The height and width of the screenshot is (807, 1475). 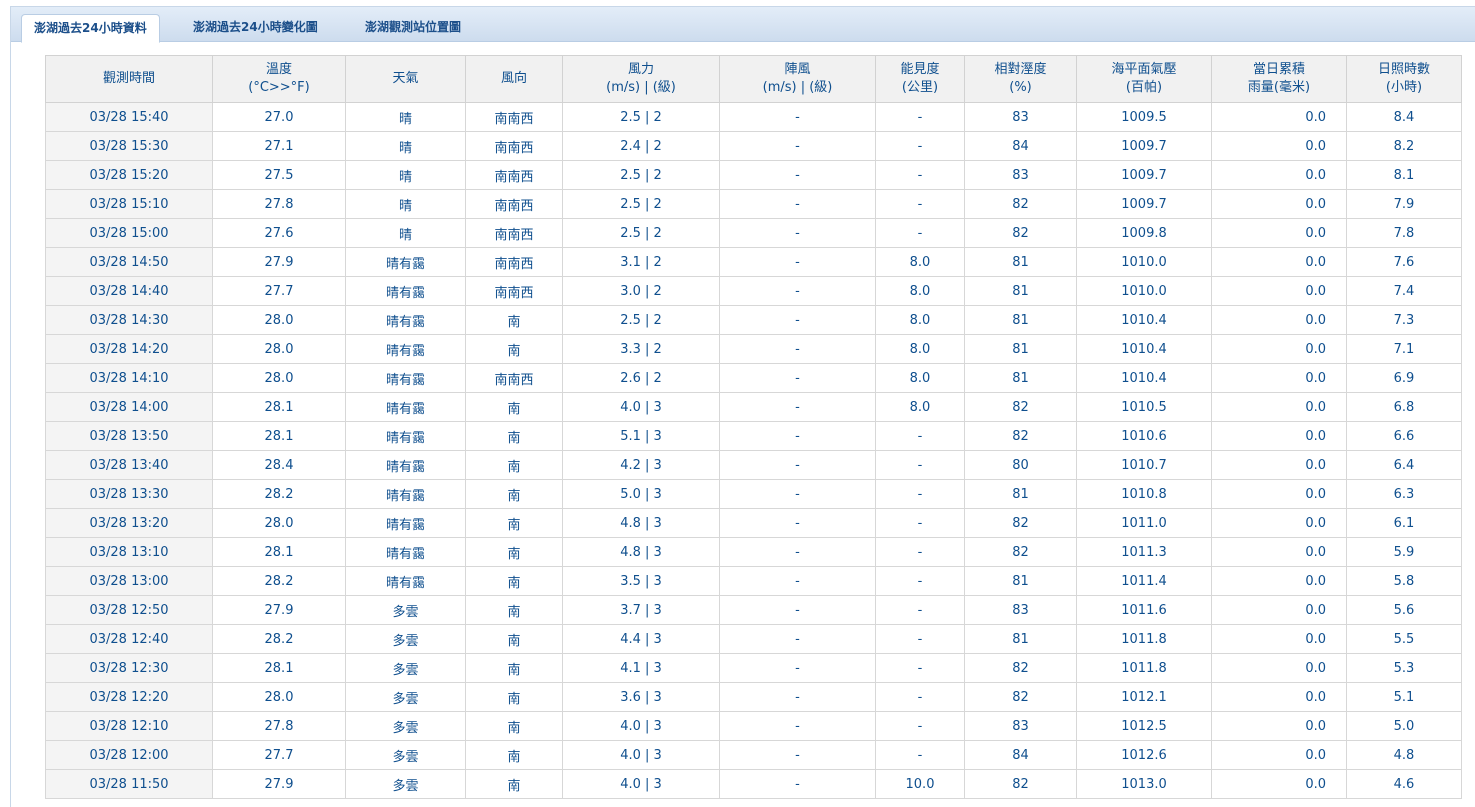 I want to click on cell-pressure: 1012.6, so click(x=1144, y=755).